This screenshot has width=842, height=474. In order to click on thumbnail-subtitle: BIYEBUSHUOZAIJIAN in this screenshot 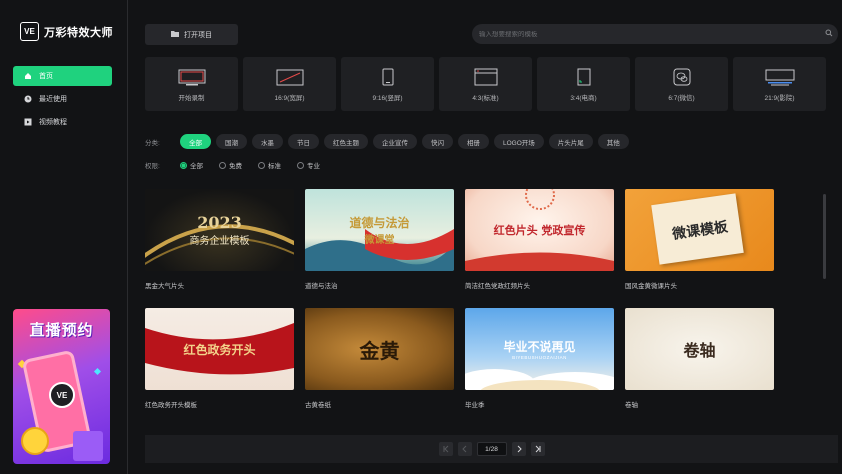, I will do `click(539, 357)`.